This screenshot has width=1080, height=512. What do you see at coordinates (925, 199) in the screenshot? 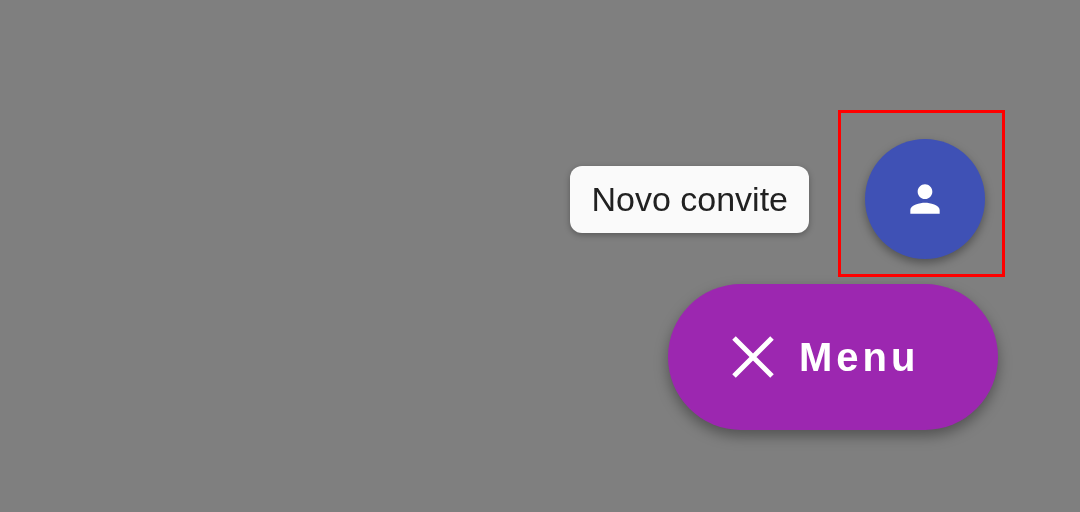
I see `person-button` at bounding box center [925, 199].